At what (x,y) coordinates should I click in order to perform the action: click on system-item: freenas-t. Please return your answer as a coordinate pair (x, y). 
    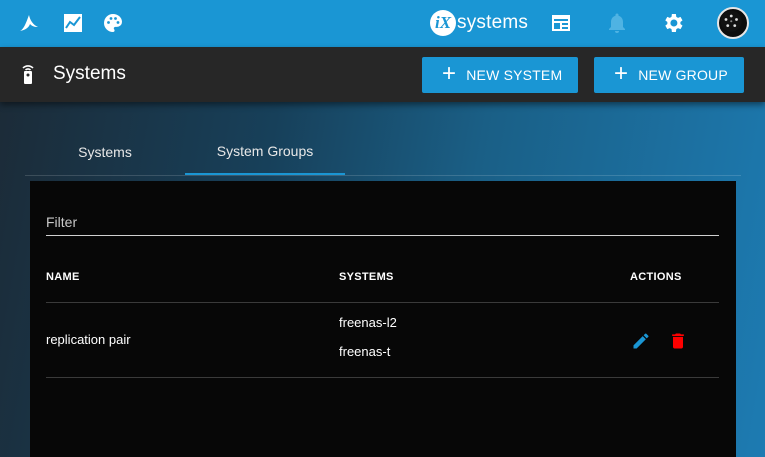
    Looking at the image, I should click on (365, 351).